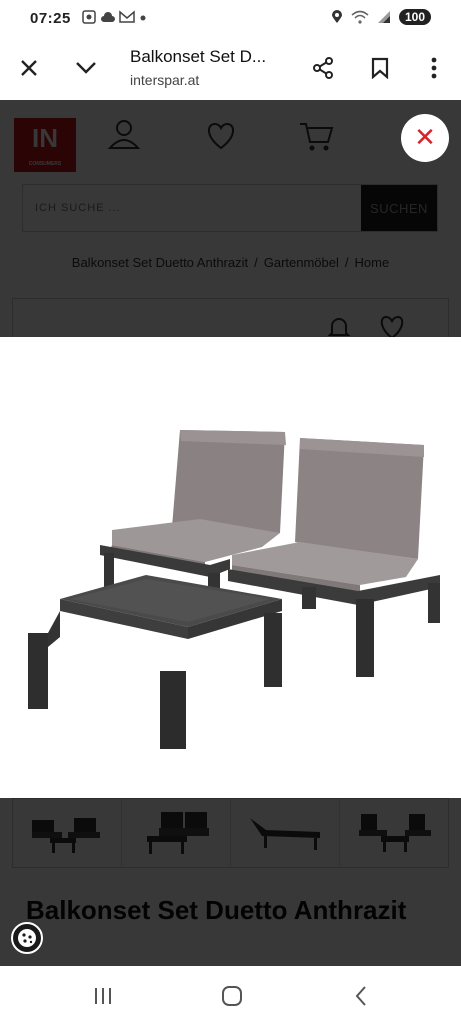 The height and width of the screenshot is (1024, 461). What do you see at coordinates (29, 68) in the screenshot?
I see `close-icon` at bounding box center [29, 68].